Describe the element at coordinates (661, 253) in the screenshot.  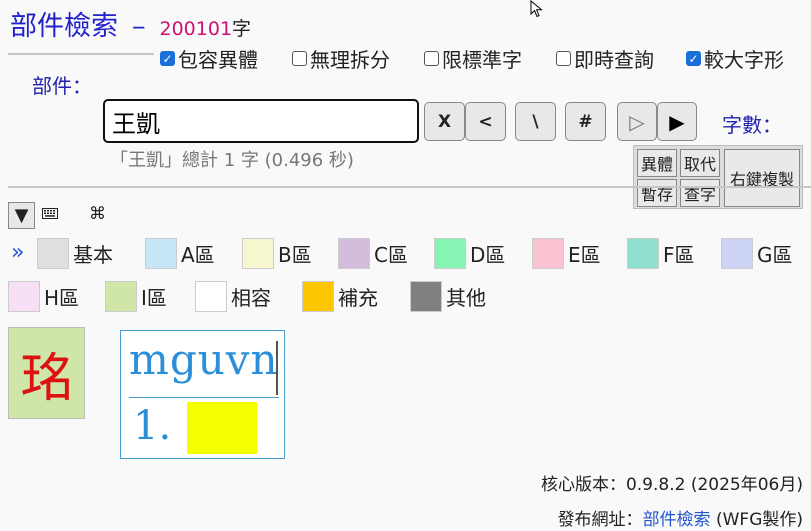
I see `legend-item-f: F區` at that location.